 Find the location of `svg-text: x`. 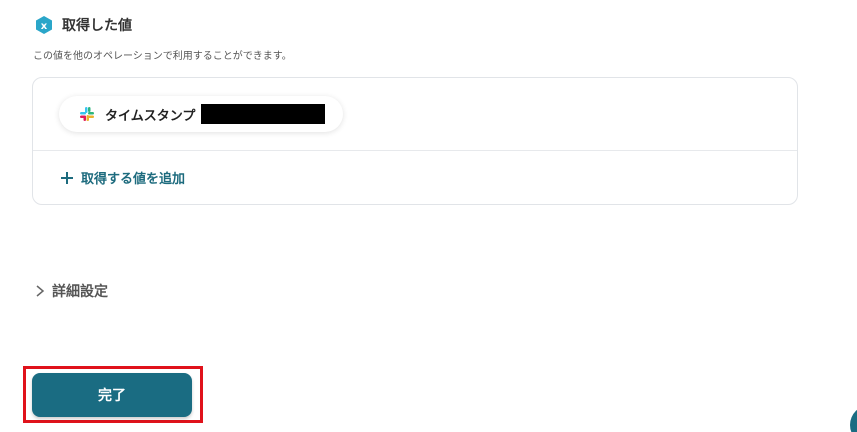

svg-text: x is located at coordinates (44, 26).